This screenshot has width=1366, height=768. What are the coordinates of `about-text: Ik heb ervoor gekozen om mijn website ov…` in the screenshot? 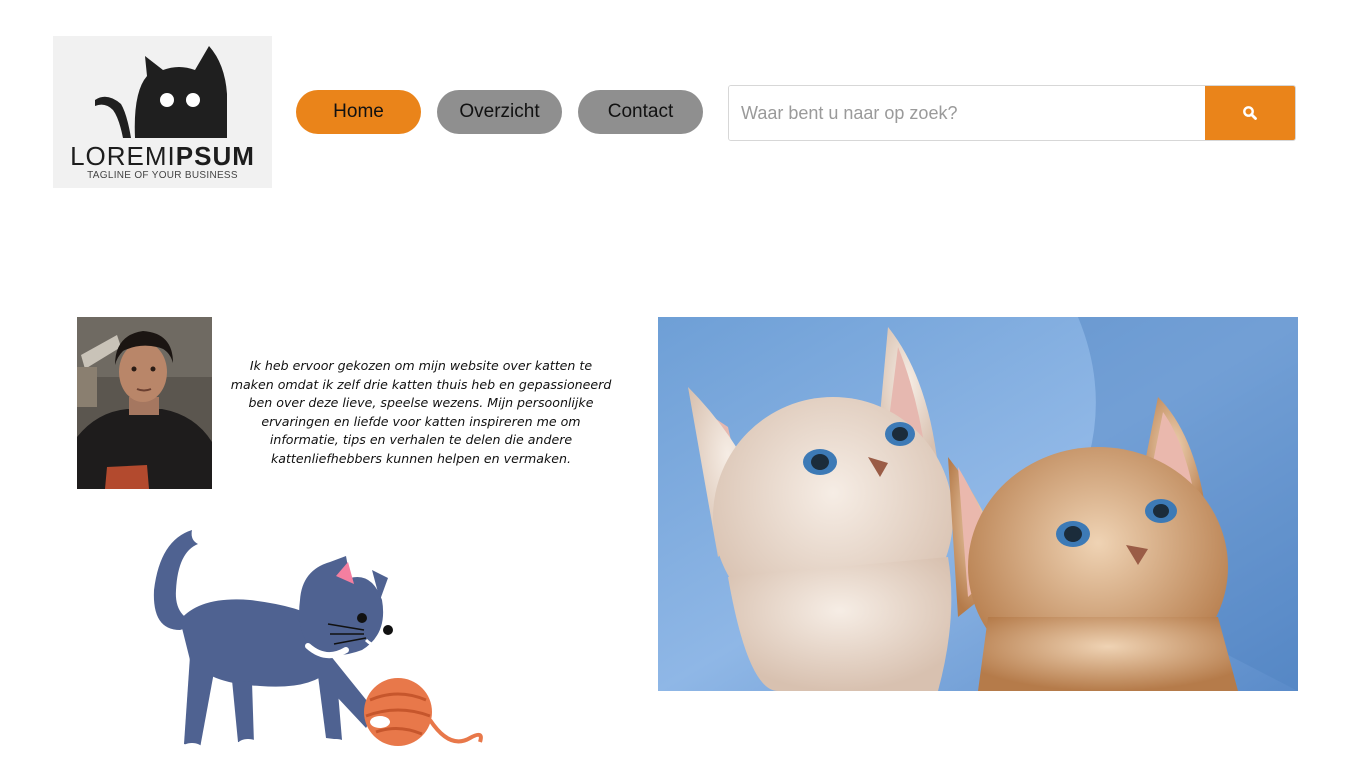 It's located at (421, 412).